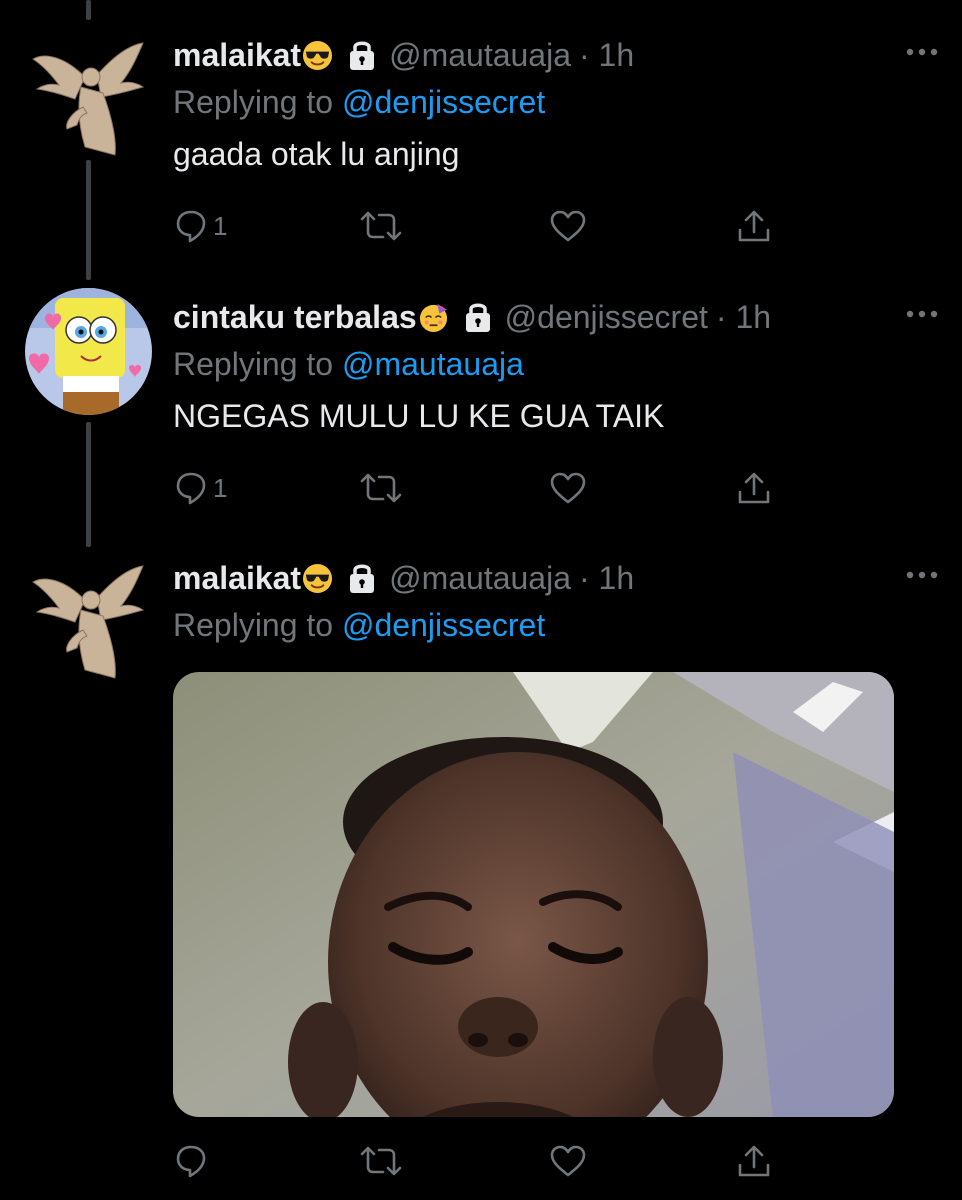  What do you see at coordinates (552, 364) in the screenshot?
I see `replying-to-line: Replying to @mautauaja` at bounding box center [552, 364].